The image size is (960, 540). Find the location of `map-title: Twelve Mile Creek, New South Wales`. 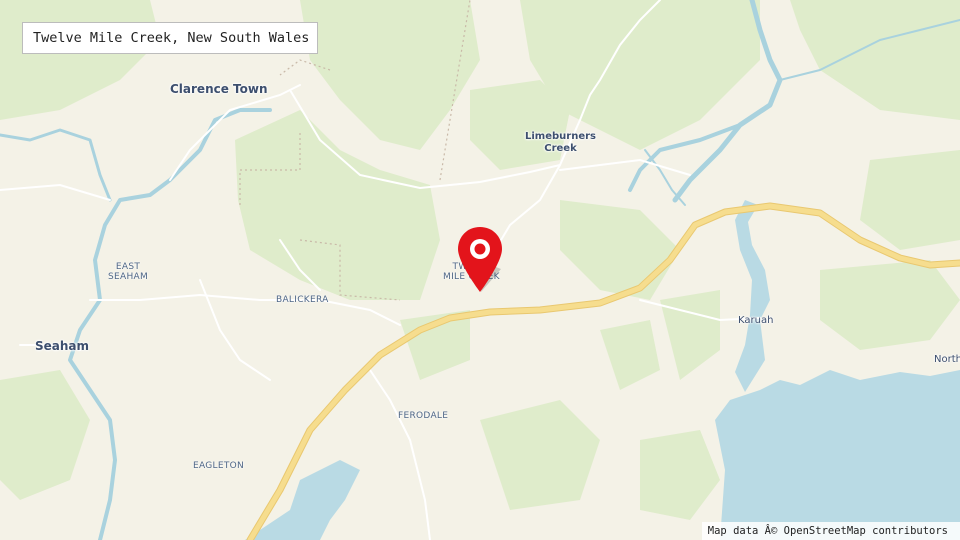

map-title: Twelve Mile Creek, New South Wales is located at coordinates (170, 38).